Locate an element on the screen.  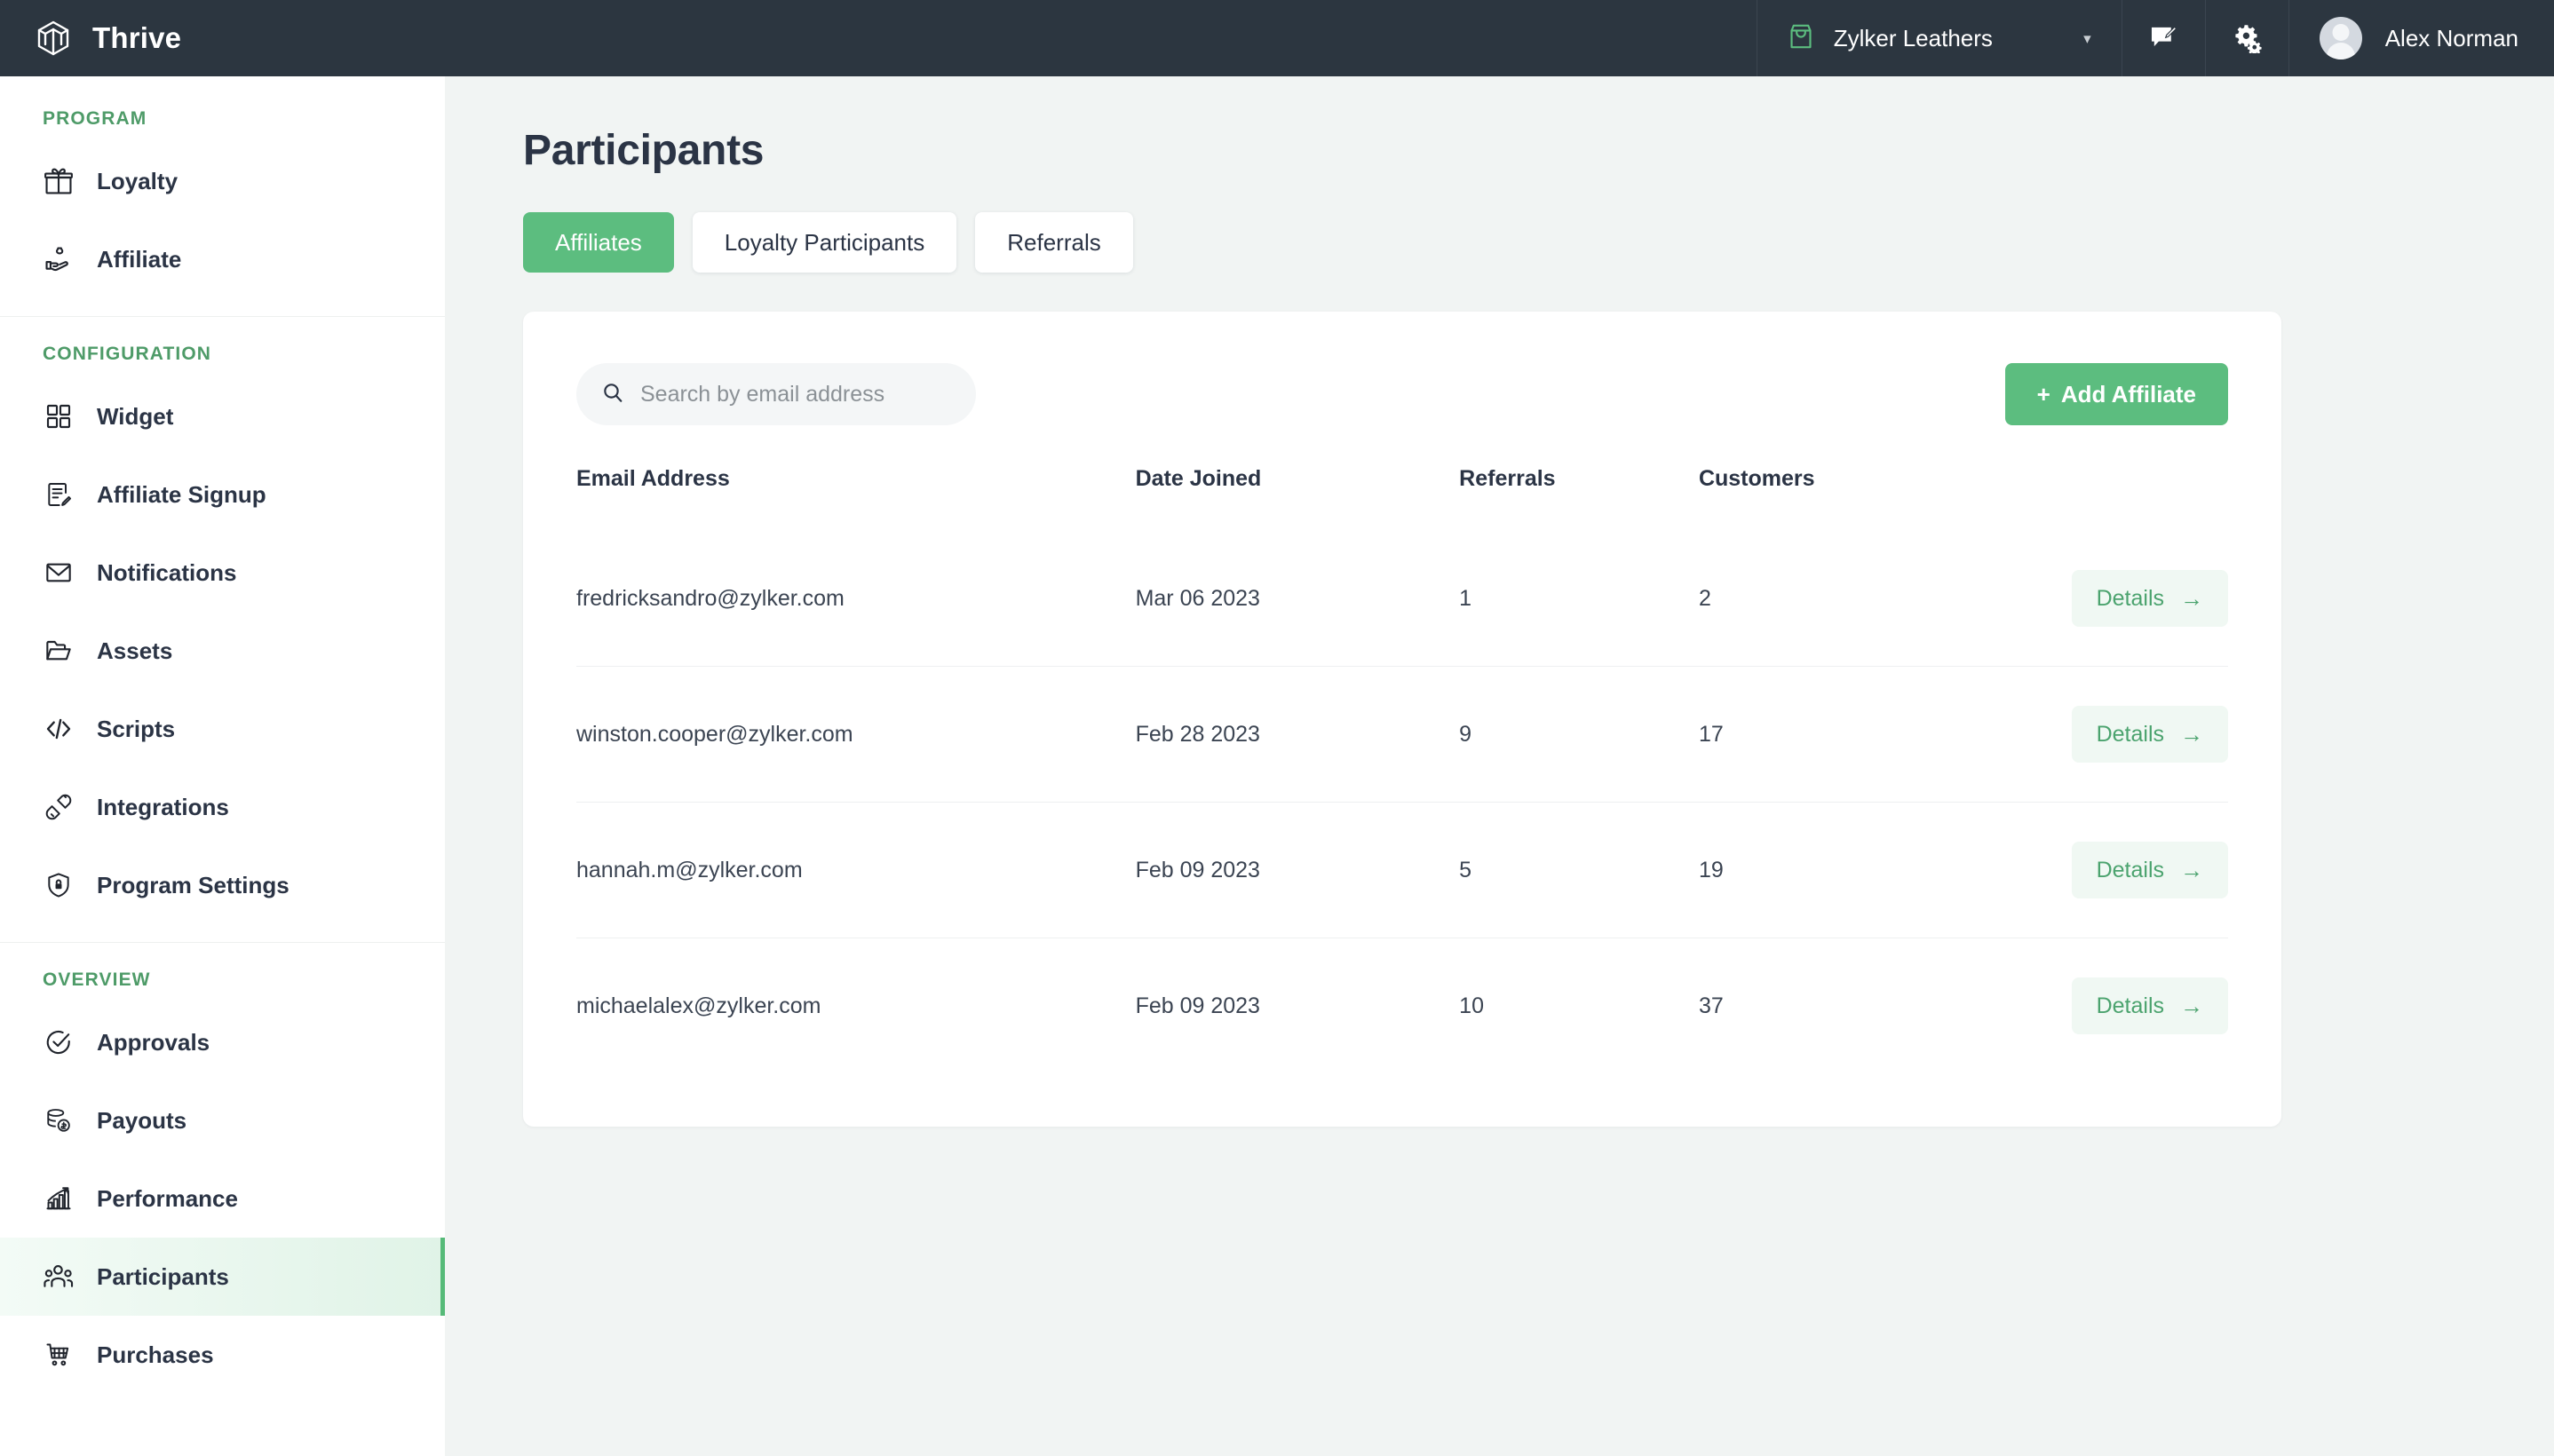
sidebar-item-affiliate-signup: Affiliate Signup is located at coordinates (223, 494).